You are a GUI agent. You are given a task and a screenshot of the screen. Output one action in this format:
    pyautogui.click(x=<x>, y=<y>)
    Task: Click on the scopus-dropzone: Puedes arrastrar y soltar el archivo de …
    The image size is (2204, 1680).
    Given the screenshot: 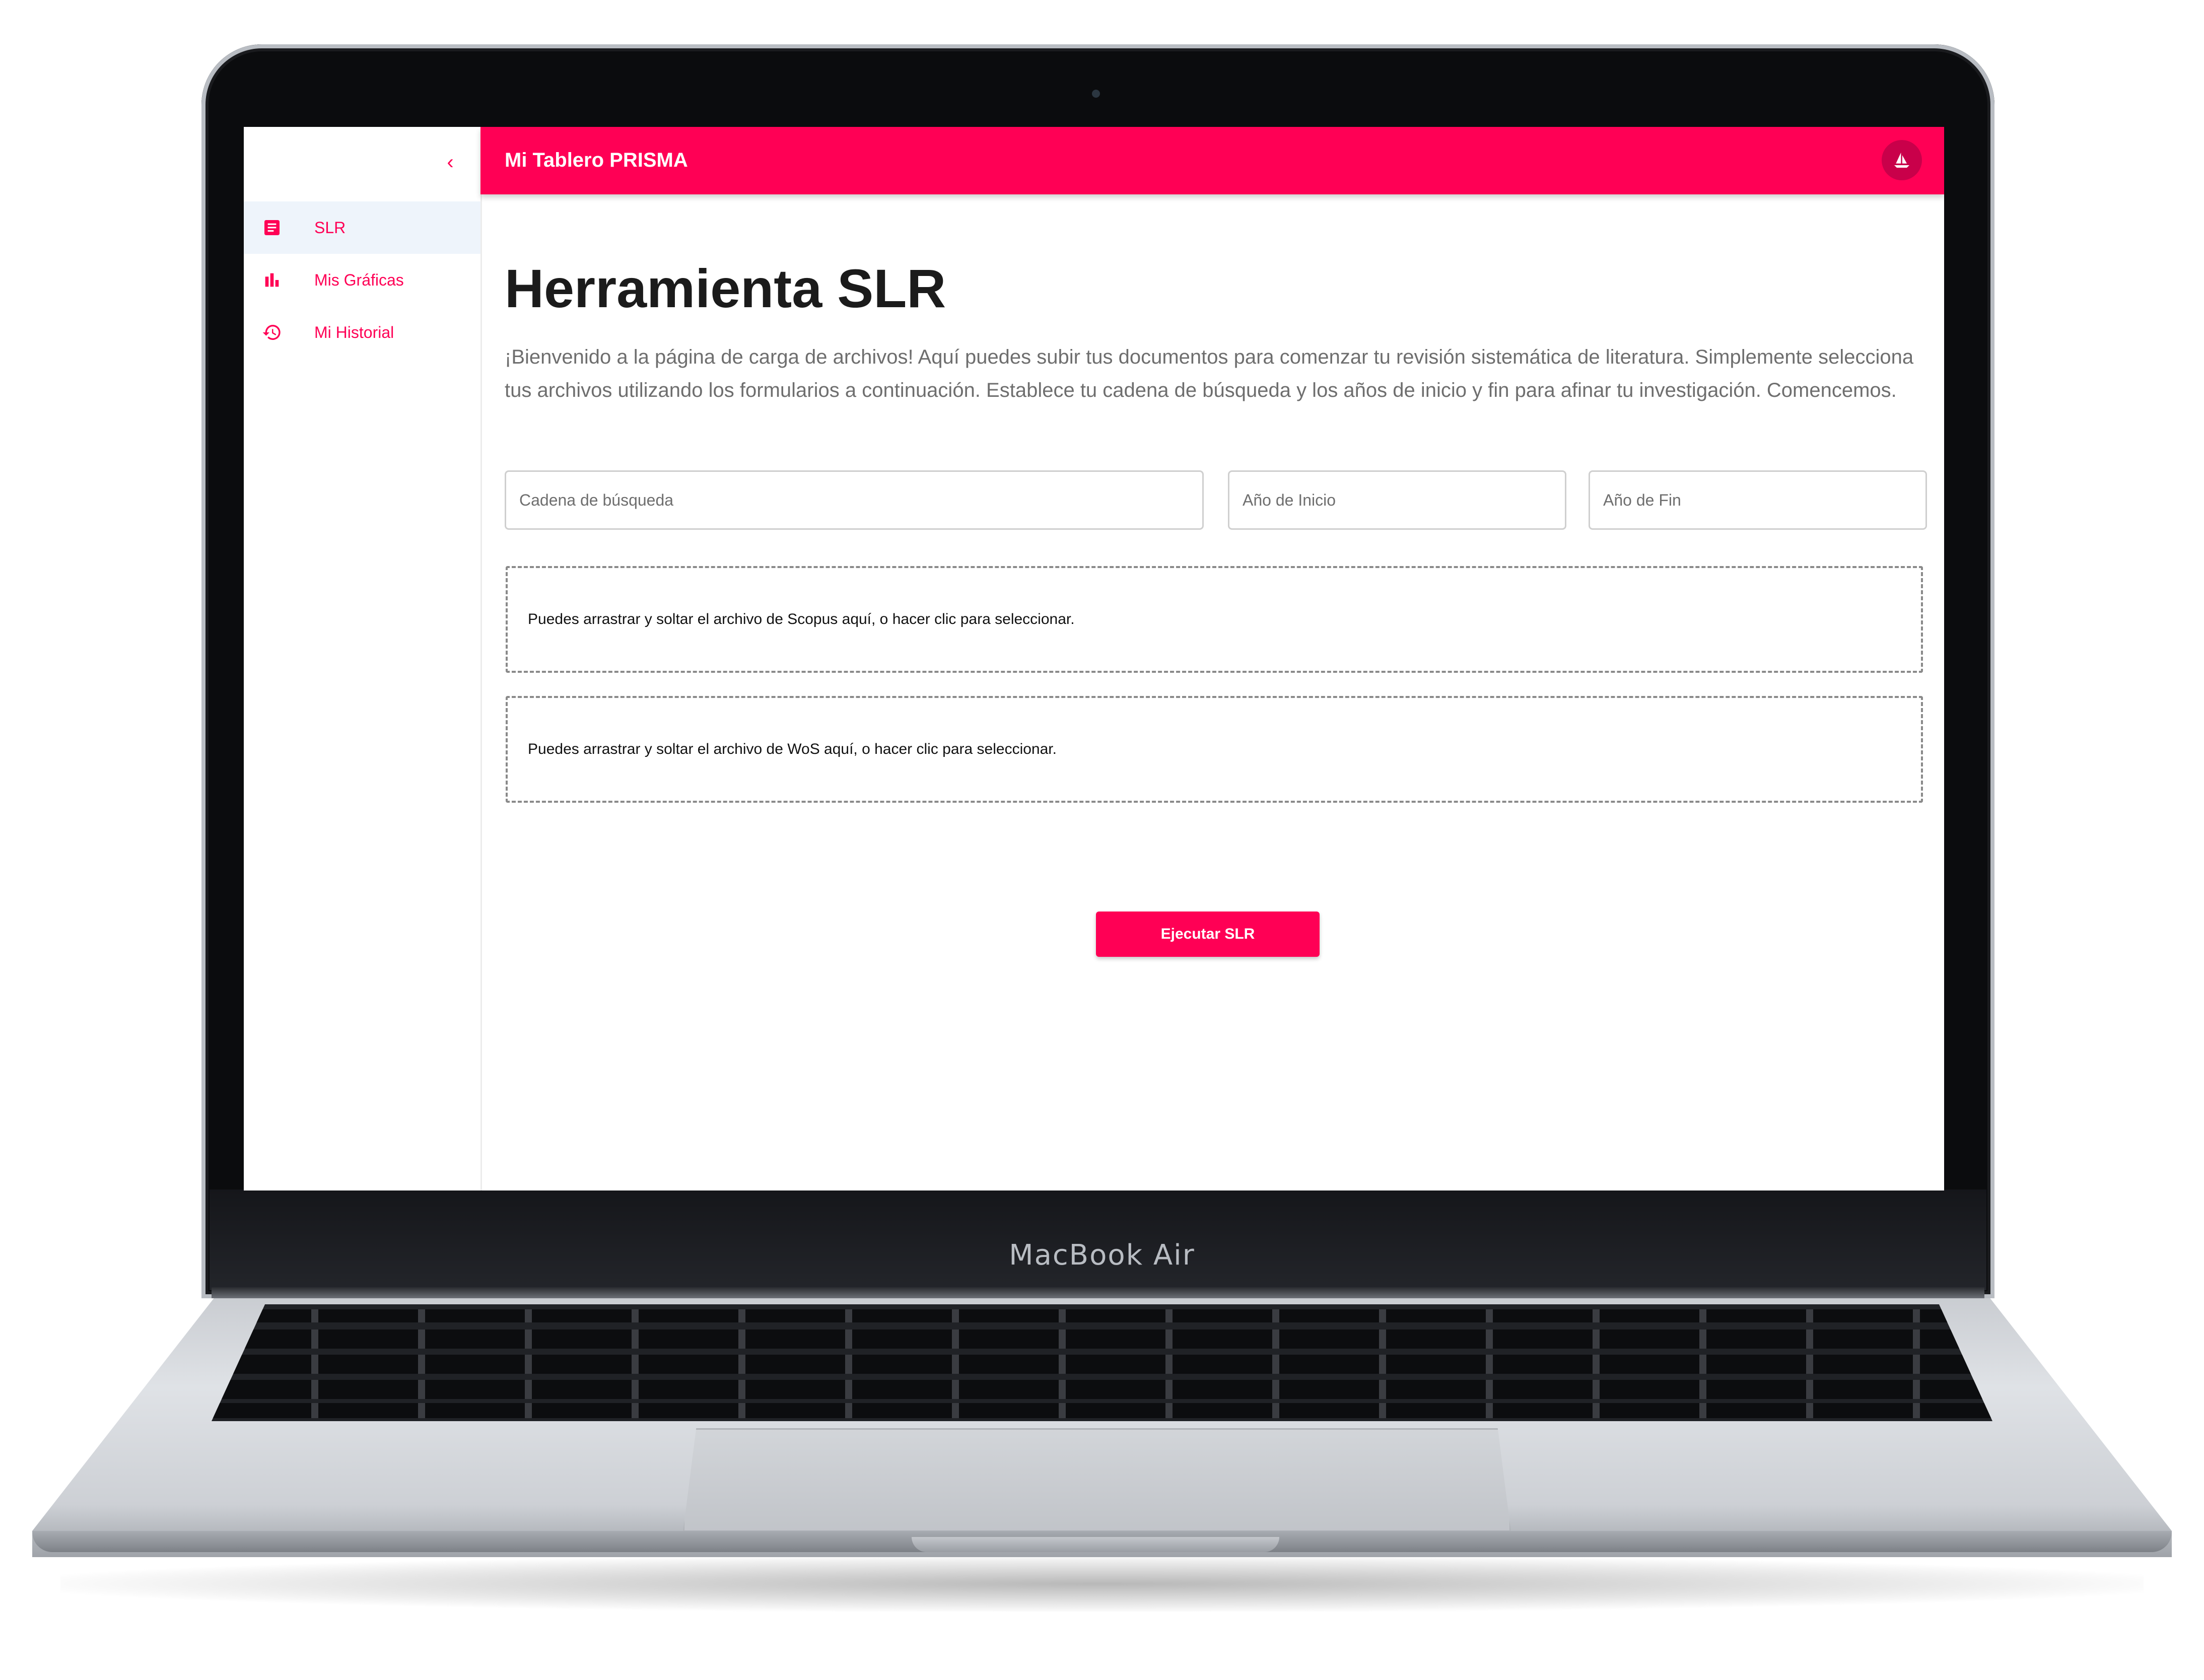 What is the action you would take?
    pyautogui.click(x=1214, y=619)
    